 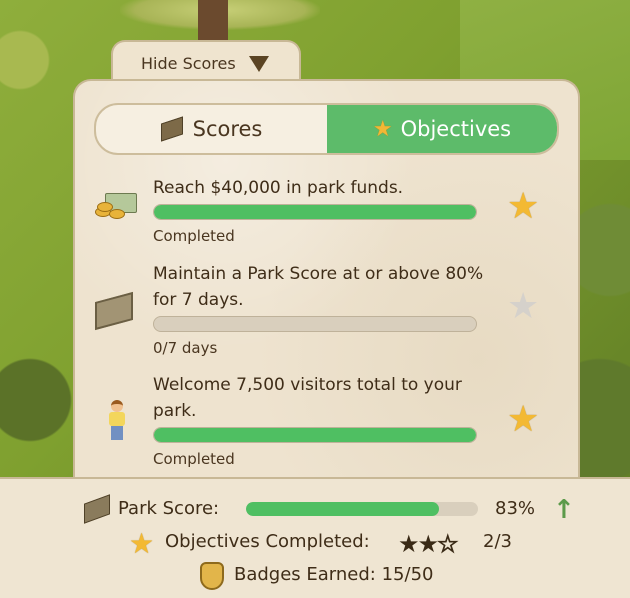 What do you see at coordinates (278, 188) in the screenshot?
I see `objective-title: Reach $40,000 in park funds.` at bounding box center [278, 188].